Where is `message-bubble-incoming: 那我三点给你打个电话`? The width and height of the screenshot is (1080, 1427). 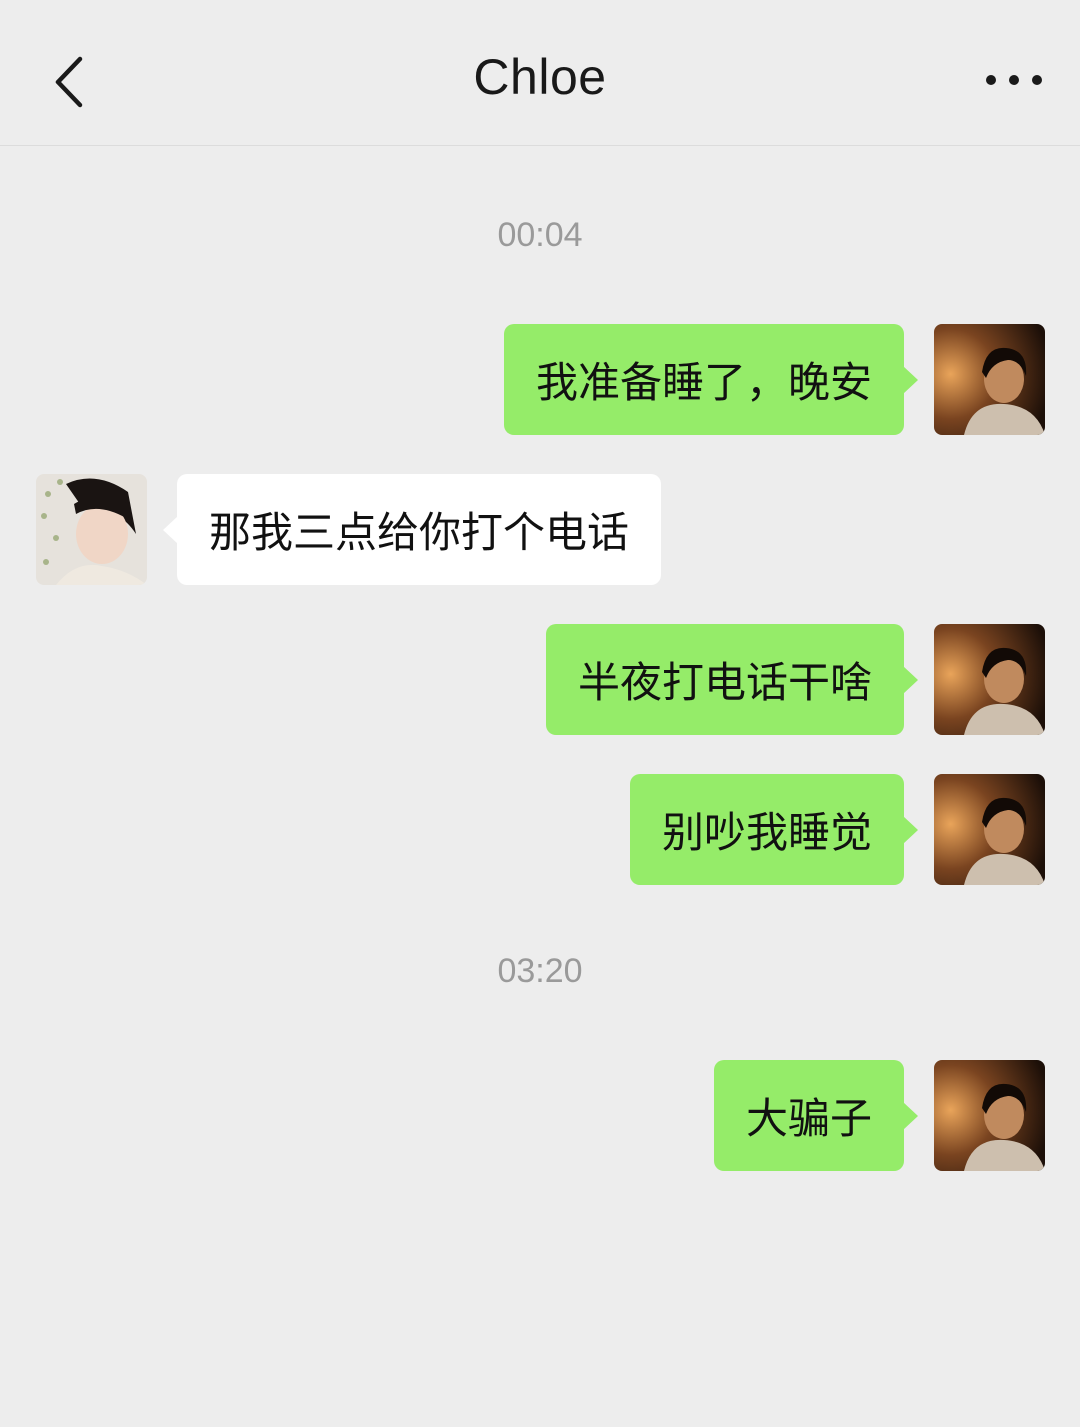
message-bubble-incoming: 那我三点给你打个电话 is located at coordinates (412, 529).